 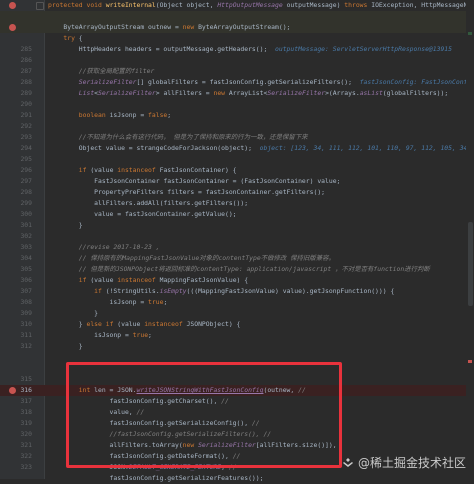 I want to click on vertical-scrollbar, so click(x=470, y=239).